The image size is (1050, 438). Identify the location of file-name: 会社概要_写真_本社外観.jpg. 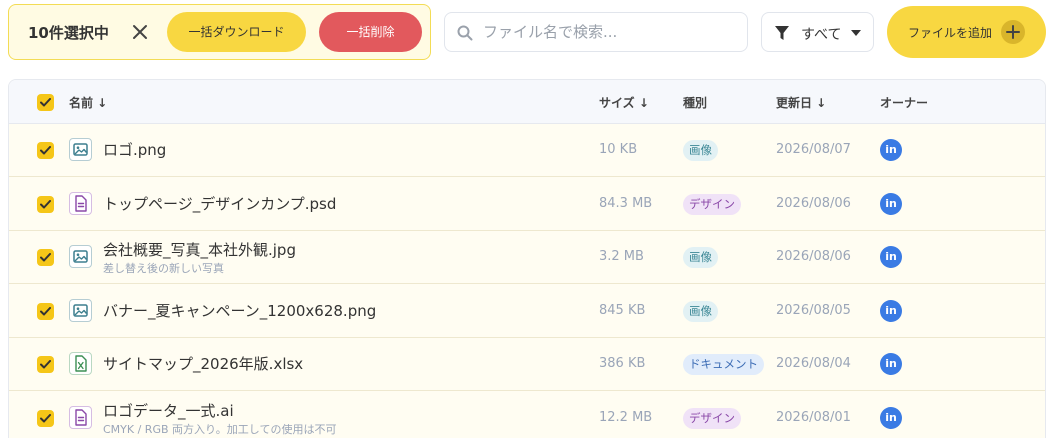
(199, 249).